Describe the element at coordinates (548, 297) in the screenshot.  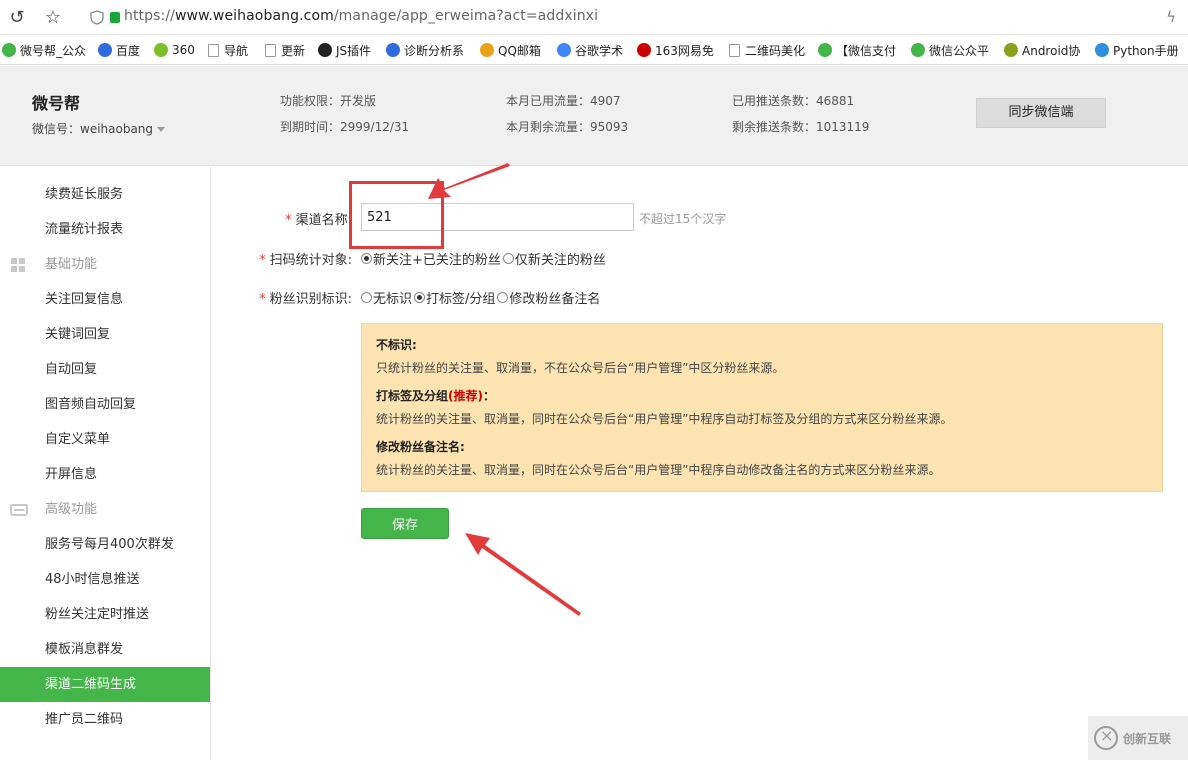
I see `fan-mark-option: 修改粉丝备注名` at that location.